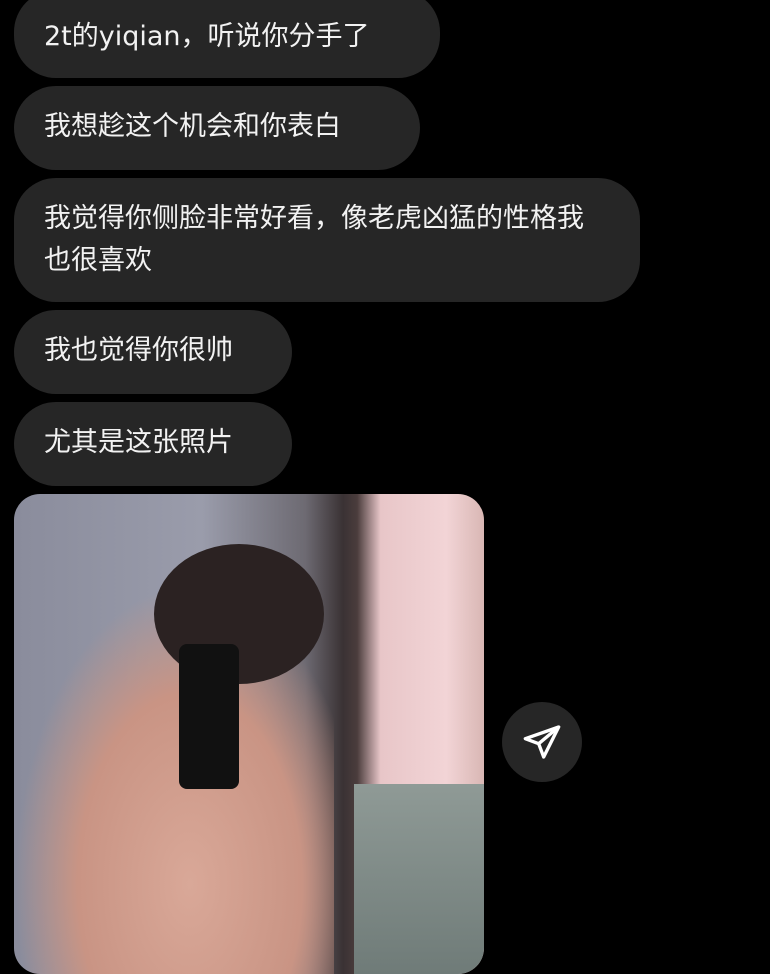 The width and height of the screenshot is (770, 974). I want to click on photo-background, so click(419, 879).